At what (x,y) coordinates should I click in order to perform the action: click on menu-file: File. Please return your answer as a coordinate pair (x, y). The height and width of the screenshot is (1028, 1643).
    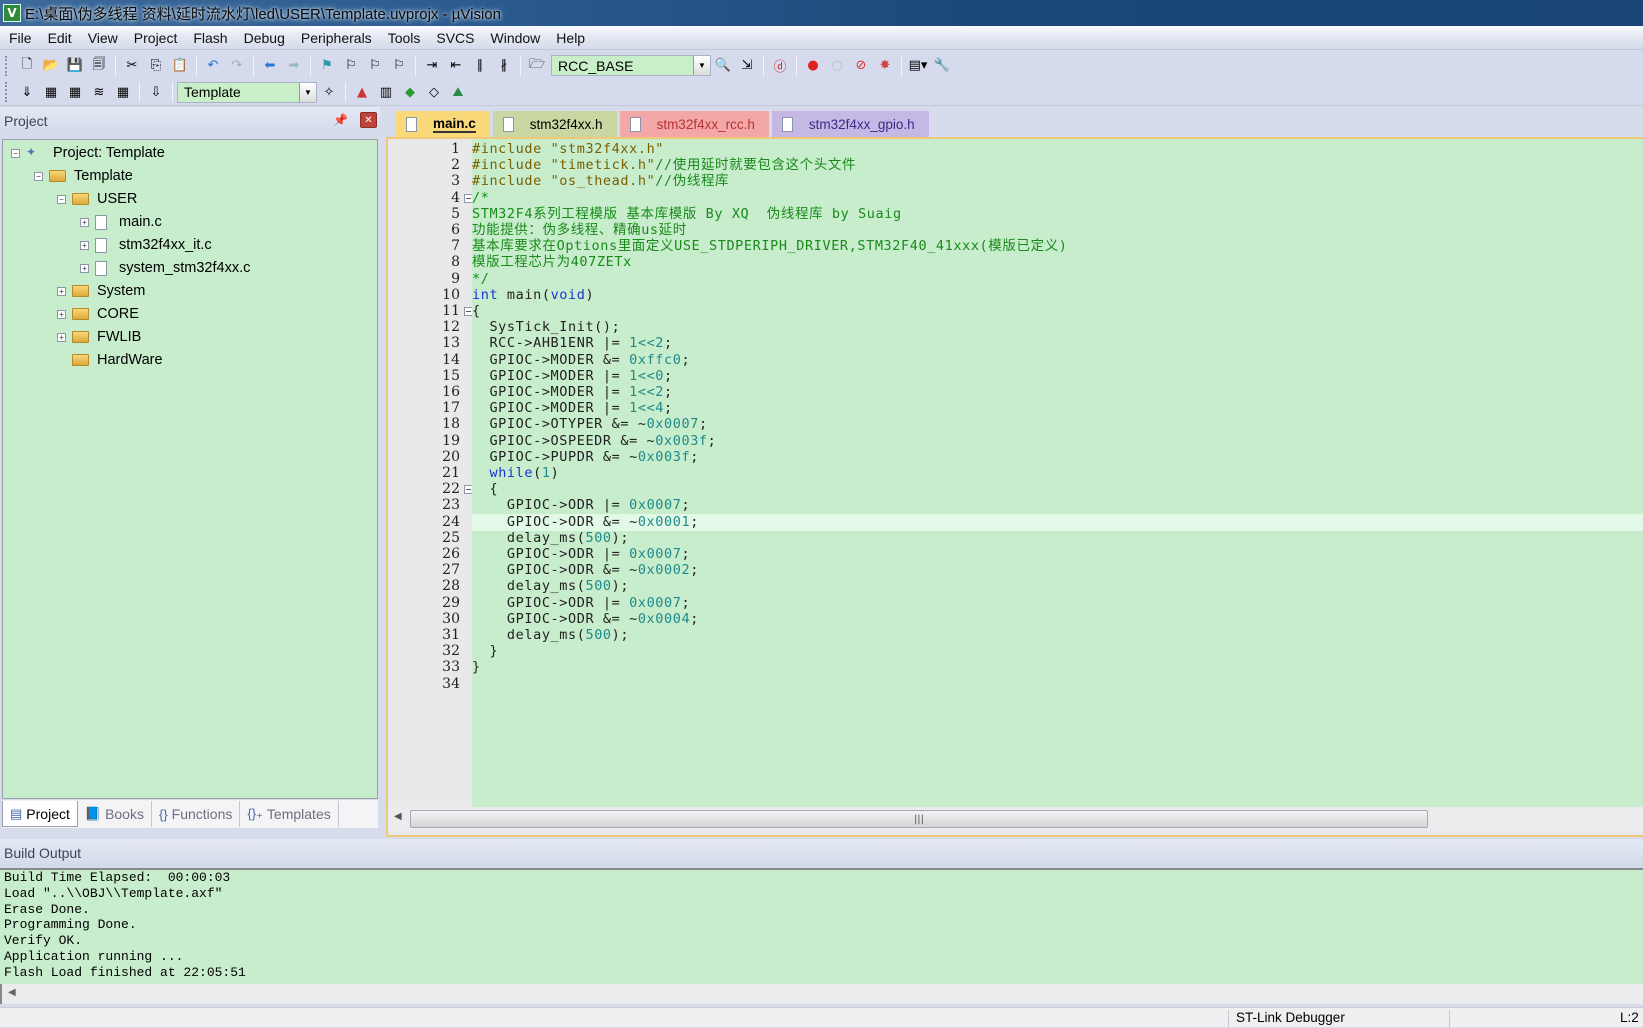
    Looking at the image, I should click on (19, 38).